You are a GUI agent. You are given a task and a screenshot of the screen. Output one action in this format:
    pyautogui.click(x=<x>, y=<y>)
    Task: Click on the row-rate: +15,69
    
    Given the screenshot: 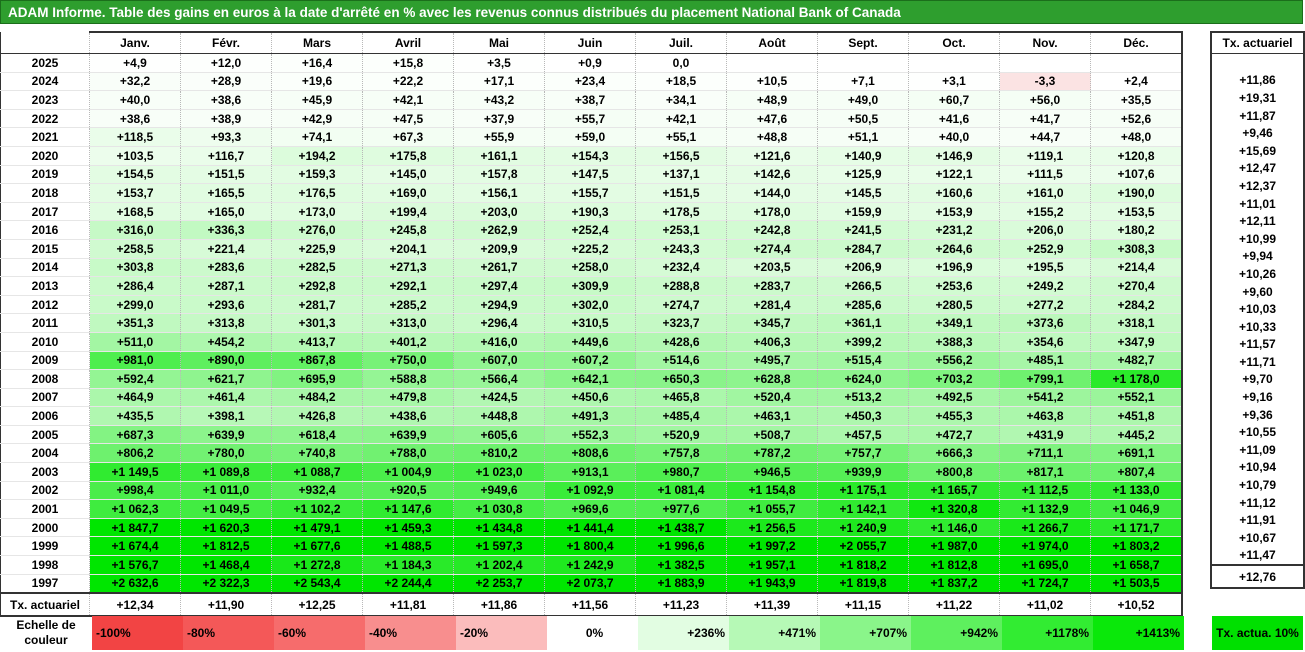 What is the action you would take?
    pyautogui.click(x=1257, y=150)
    